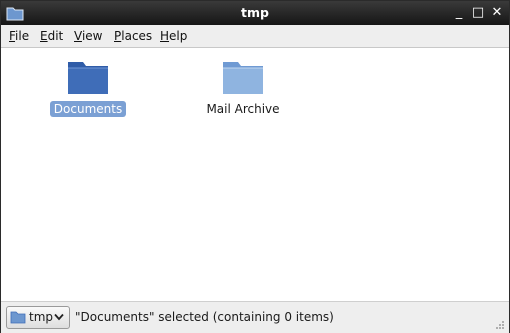 The image size is (510, 333). Describe the element at coordinates (173, 36) in the screenshot. I see `menu-help: Help` at that location.